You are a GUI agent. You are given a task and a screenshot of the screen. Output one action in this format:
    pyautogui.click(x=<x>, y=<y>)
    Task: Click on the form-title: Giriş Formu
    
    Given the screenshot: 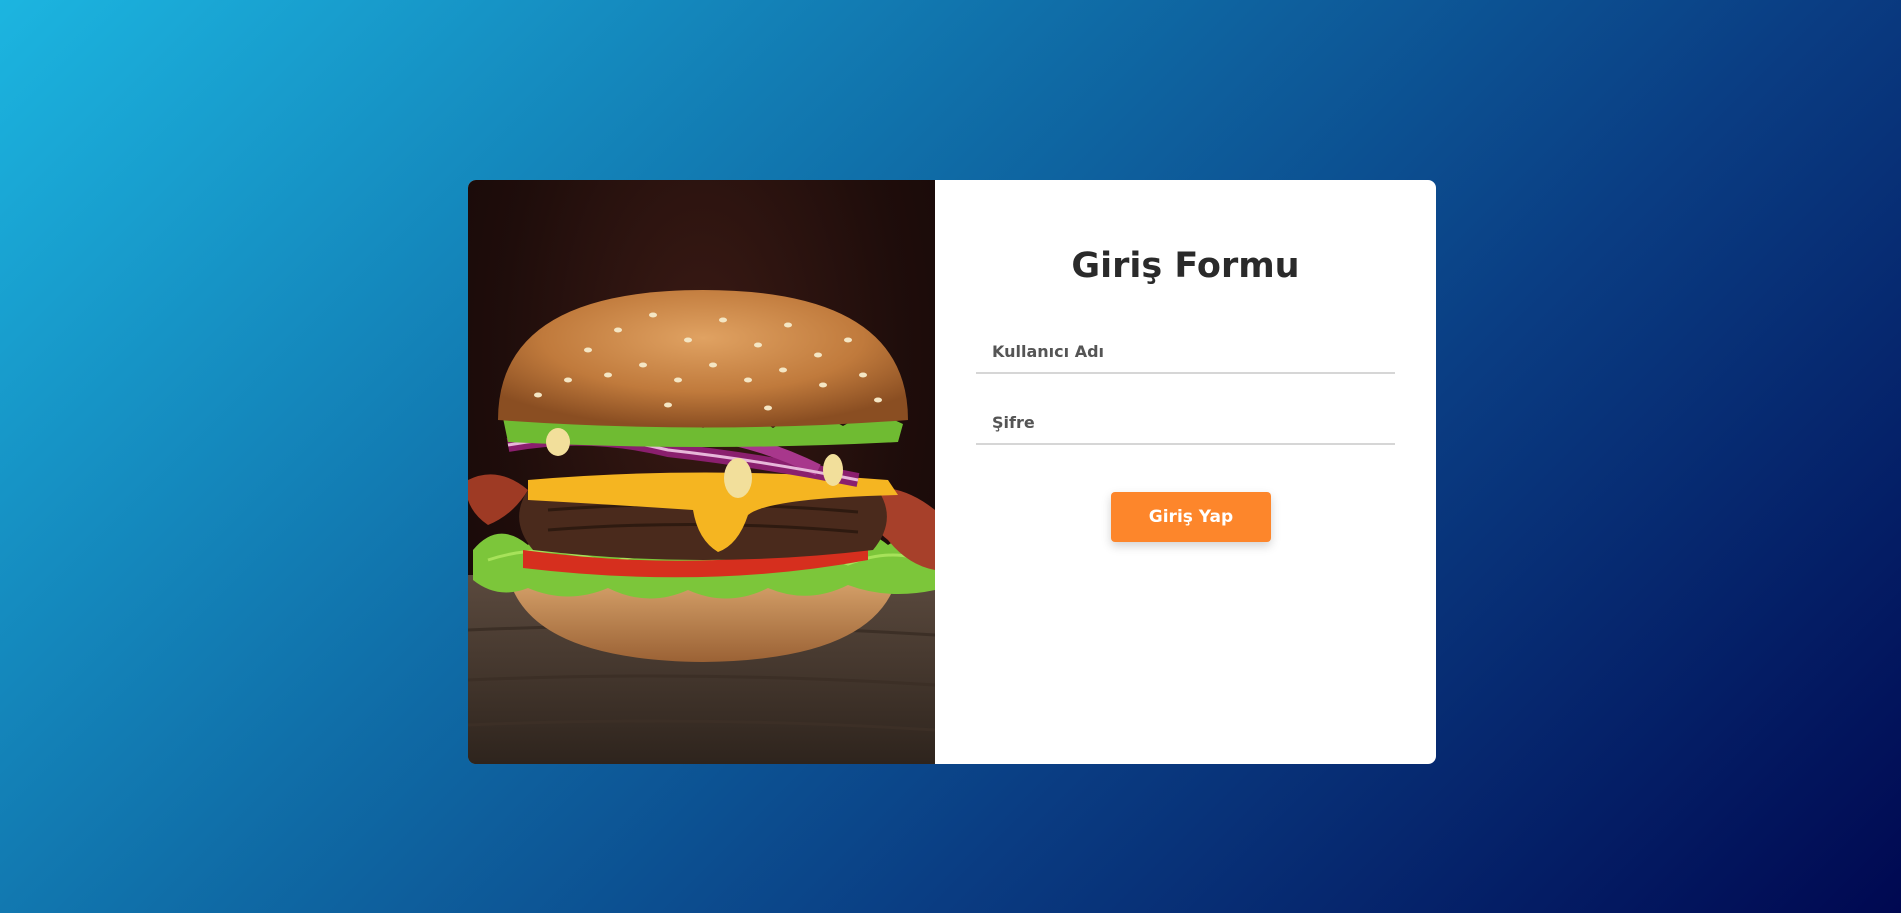 What is the action you would take?
    pyautogui.click(x=1185, y=266)
    